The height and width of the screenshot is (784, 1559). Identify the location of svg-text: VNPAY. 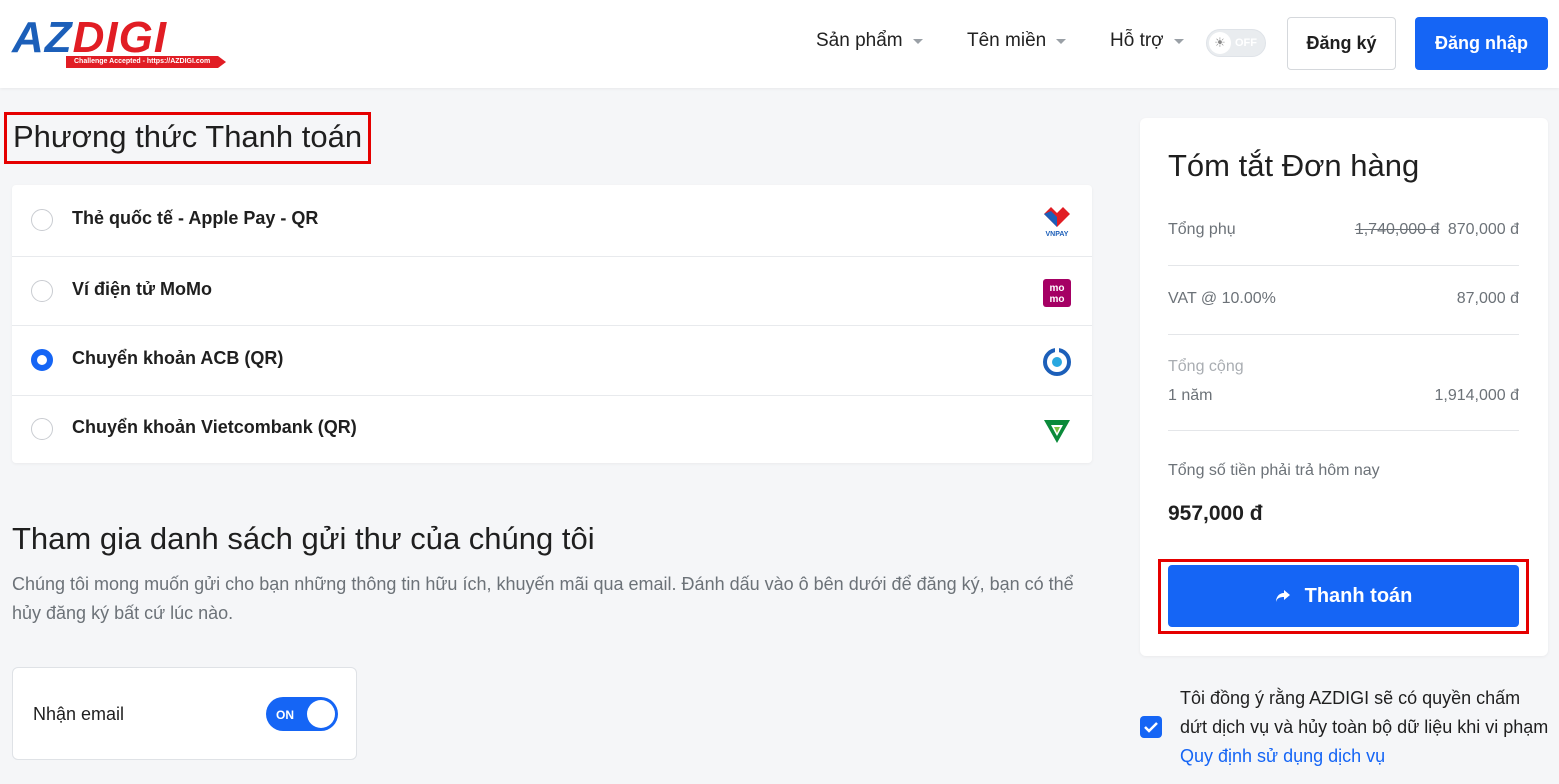
(1057, 234).